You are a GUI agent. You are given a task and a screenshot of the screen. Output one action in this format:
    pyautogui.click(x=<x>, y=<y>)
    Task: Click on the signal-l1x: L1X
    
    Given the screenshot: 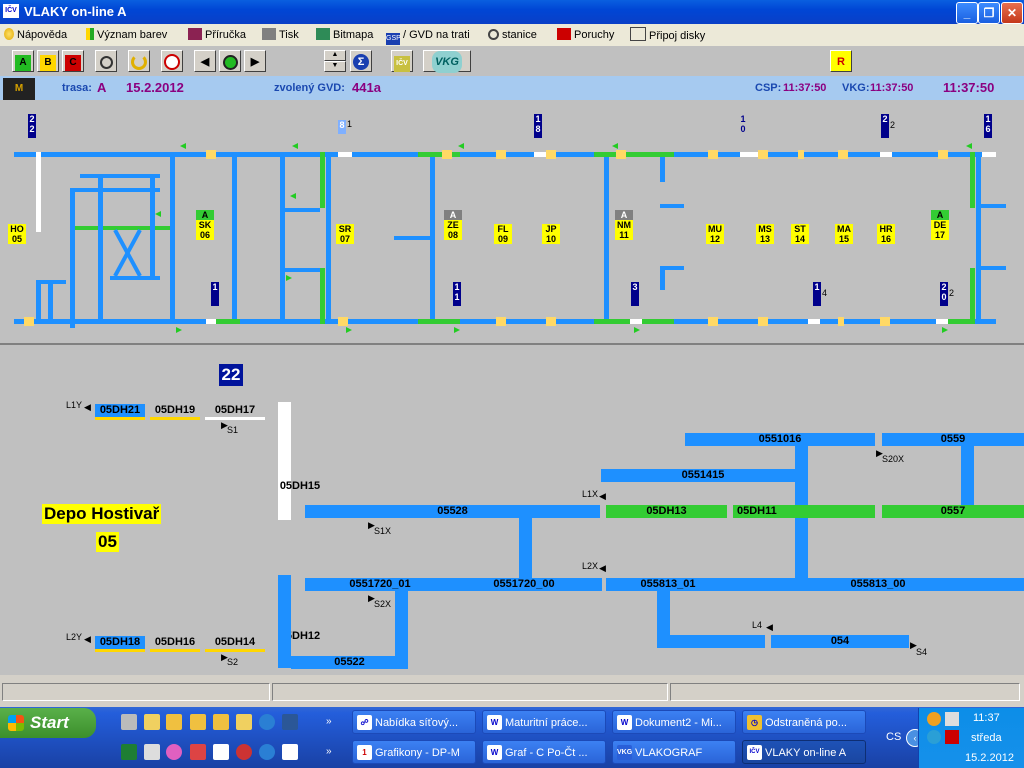 What is the action you would take?
    pyautogui.click(x=590, y=494)
    